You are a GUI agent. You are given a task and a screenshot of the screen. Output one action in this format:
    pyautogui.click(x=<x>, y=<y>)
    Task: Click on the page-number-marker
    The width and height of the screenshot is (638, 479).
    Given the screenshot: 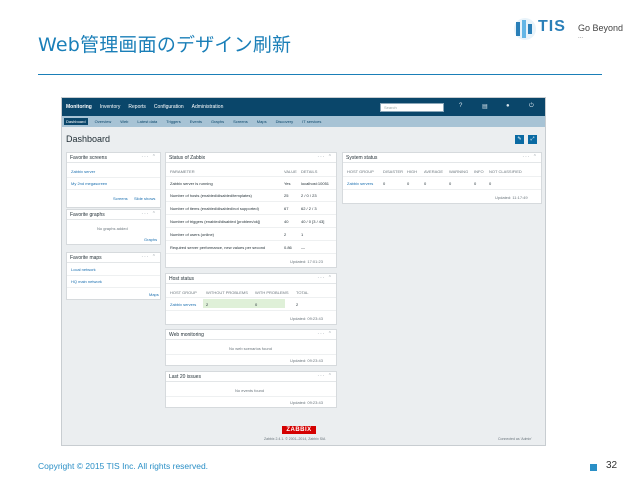 What is the action you would take?
    pyautogui.click(x=593, y=467)
    